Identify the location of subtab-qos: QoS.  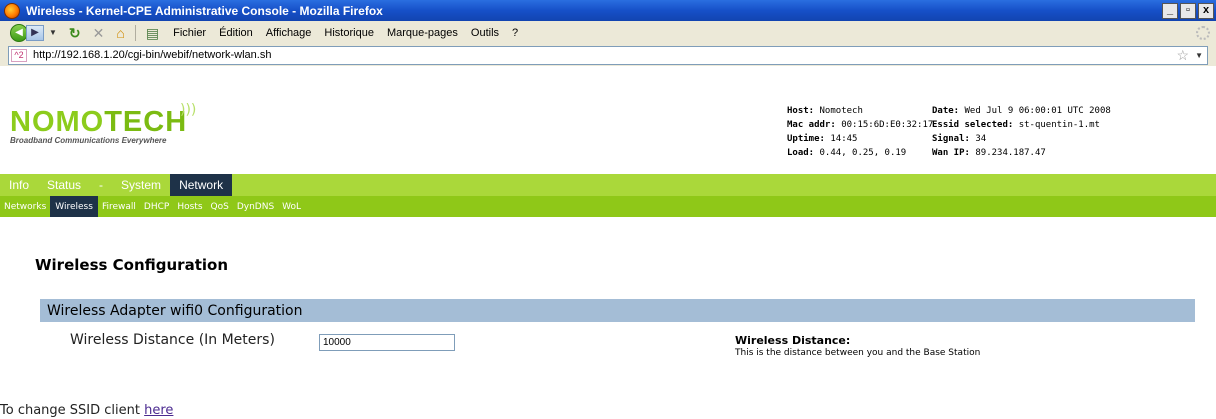
(220, 206).